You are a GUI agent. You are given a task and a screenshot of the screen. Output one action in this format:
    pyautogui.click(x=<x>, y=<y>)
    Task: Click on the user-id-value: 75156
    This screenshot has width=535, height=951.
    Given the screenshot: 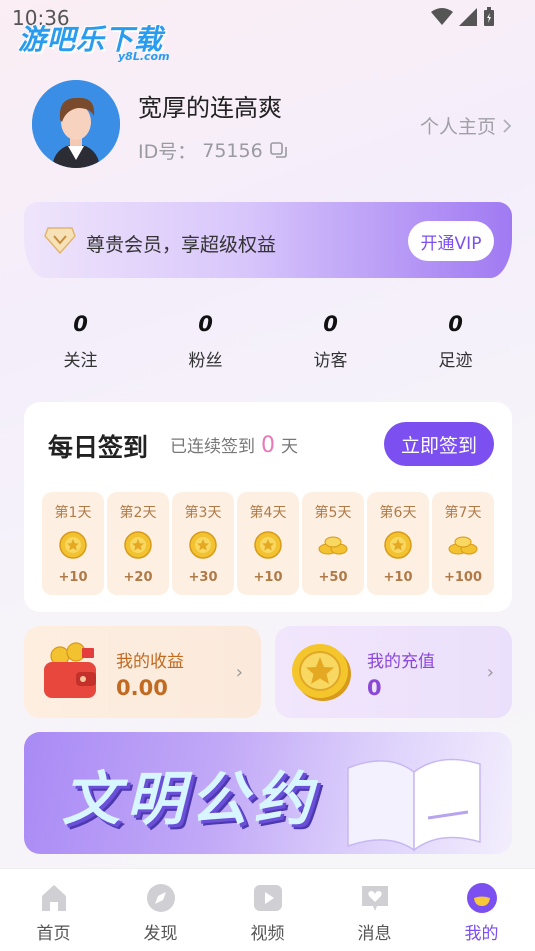 What is the action you would take?
    pyautogui.click(x=232, y=150)
    